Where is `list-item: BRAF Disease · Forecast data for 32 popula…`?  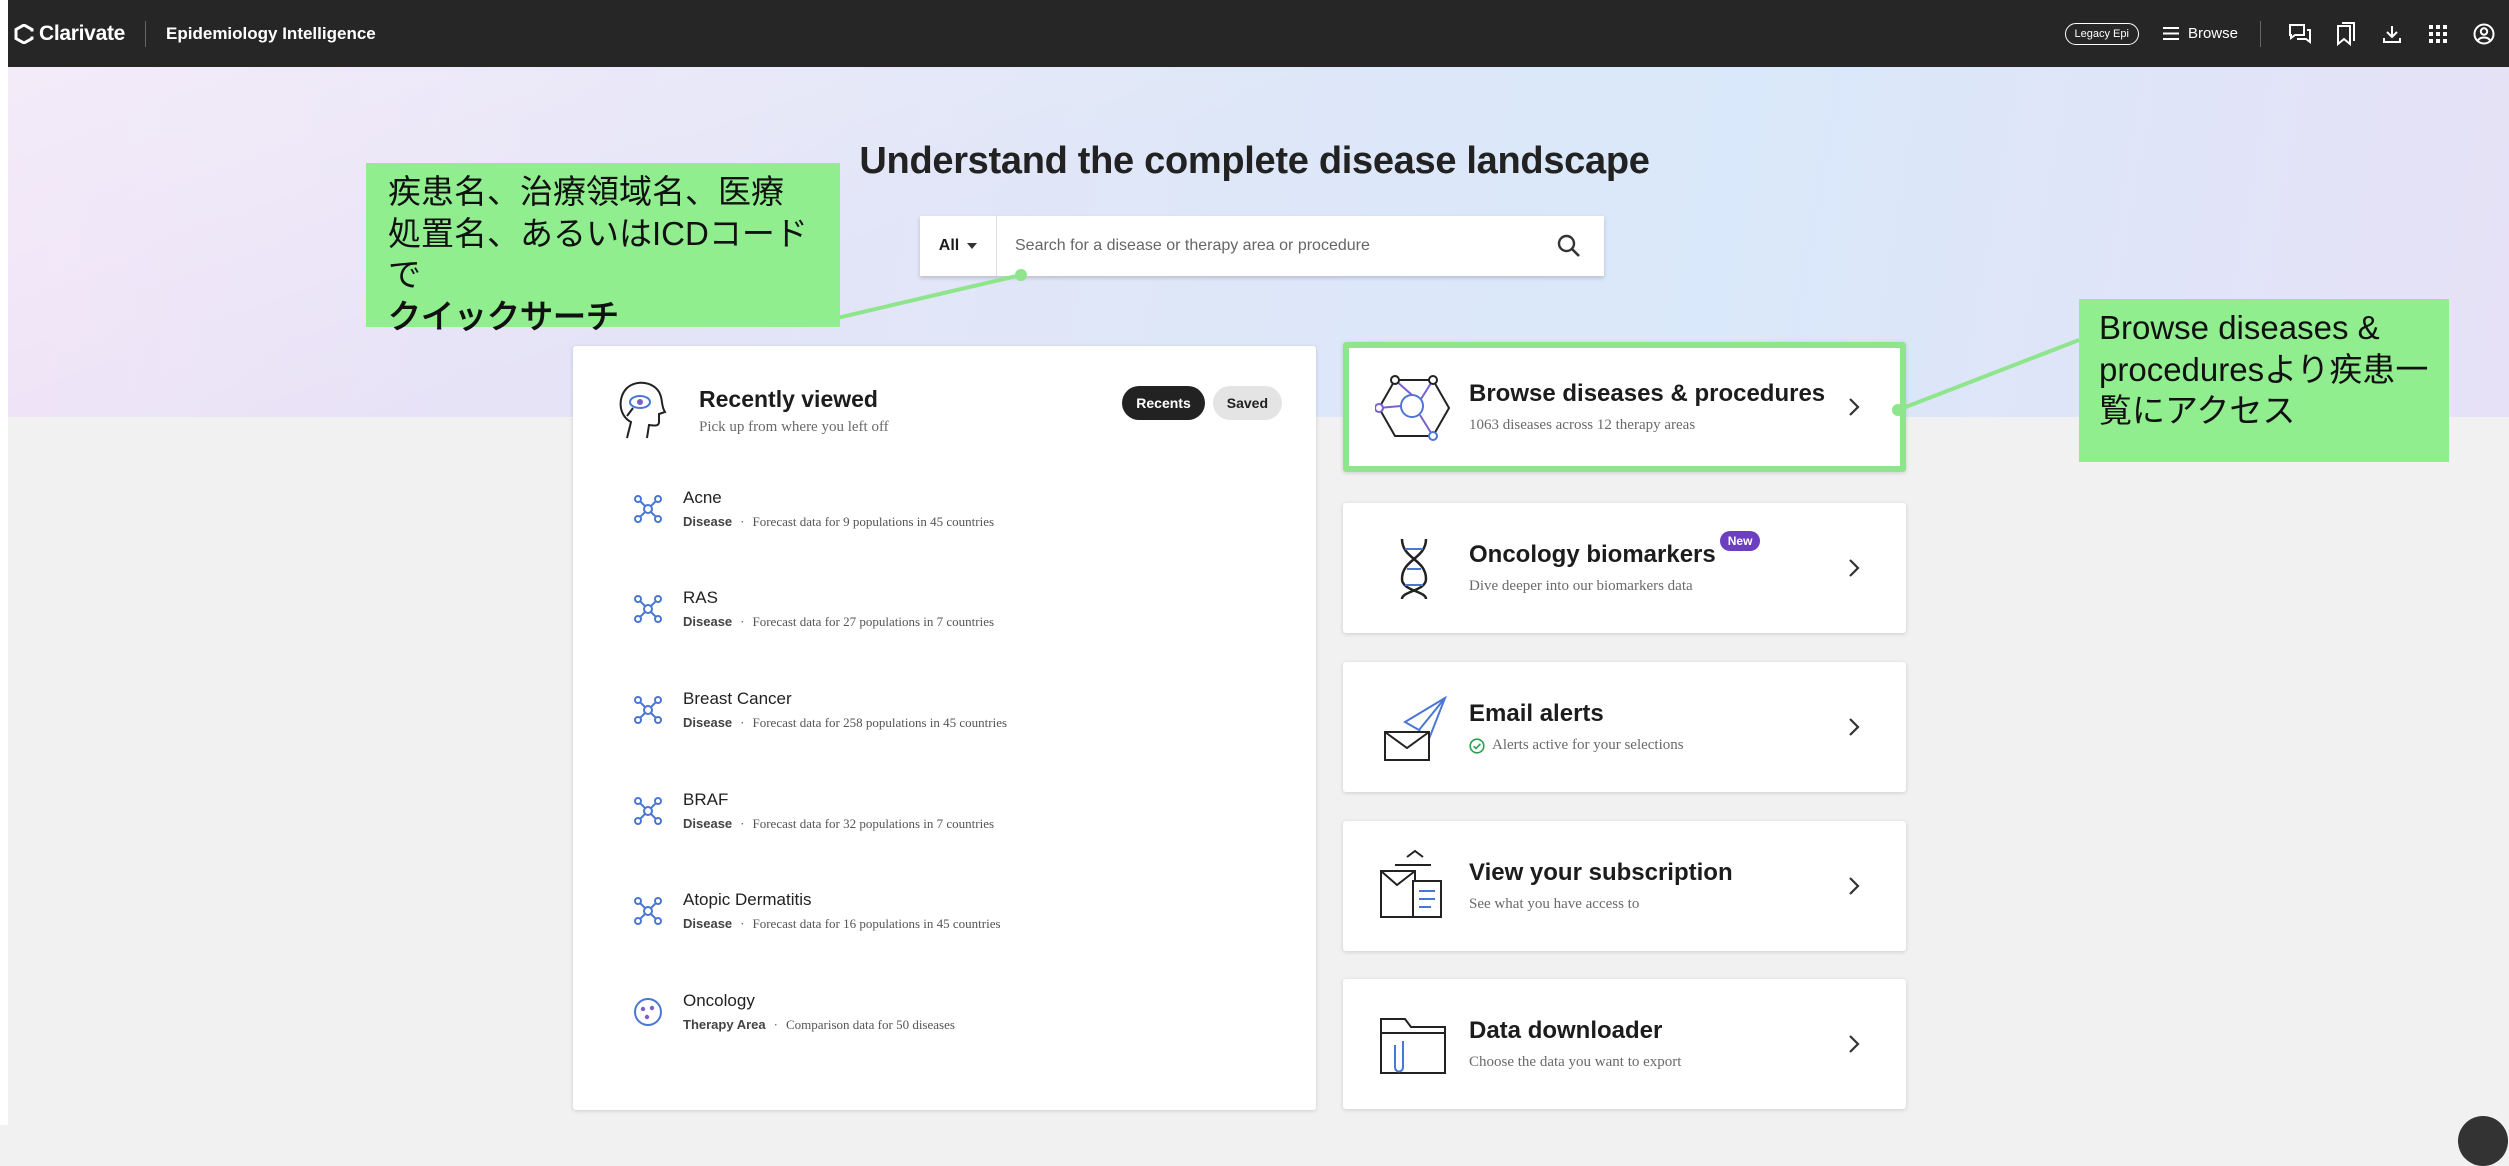
list-item: BRAF Disease · Forecast data for 32 popula… is located at coordinates (951, 818).